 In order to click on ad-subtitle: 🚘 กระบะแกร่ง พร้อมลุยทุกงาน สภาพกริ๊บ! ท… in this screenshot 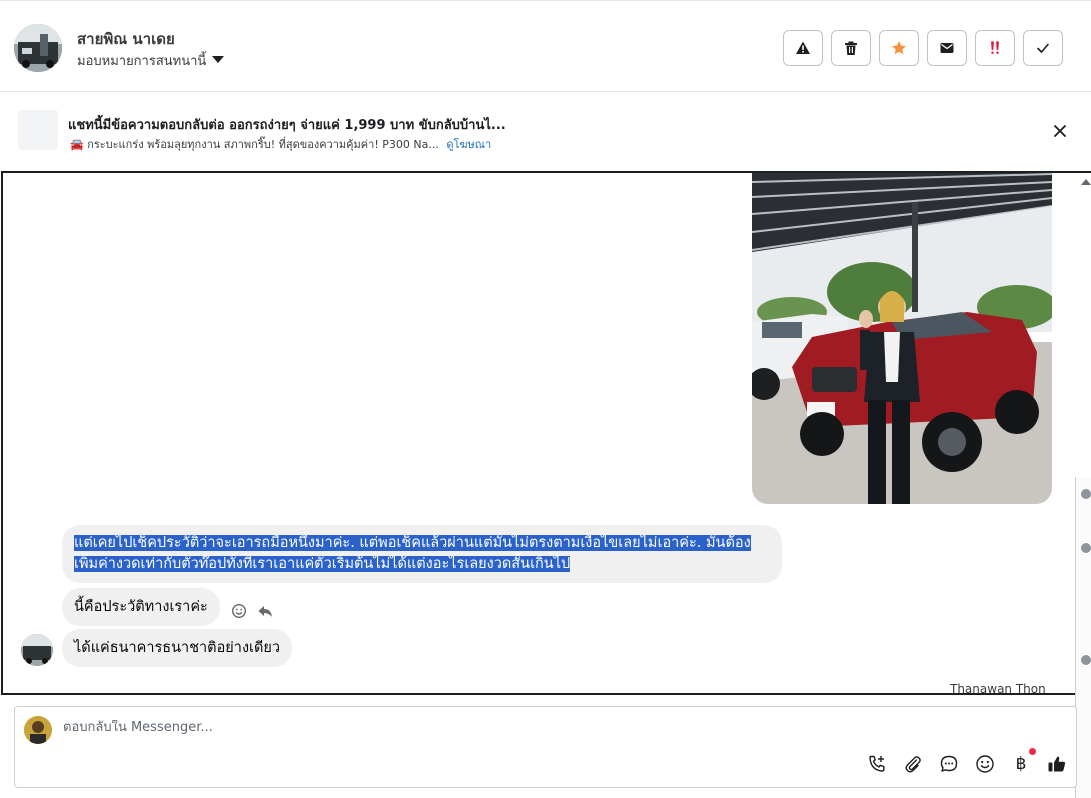, I will do `click(254, 144)`.